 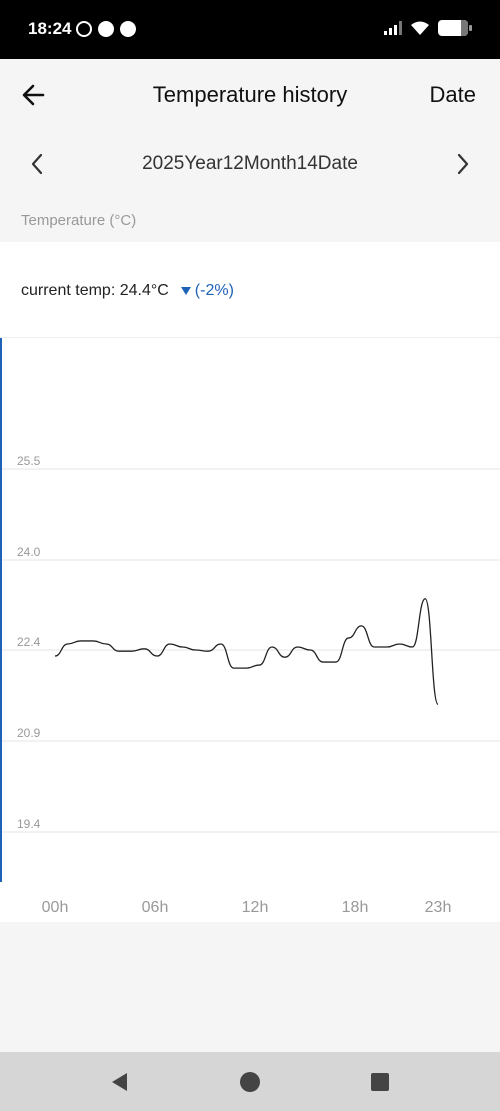 I want to click on next-date-button, so click(x=462, y=164).